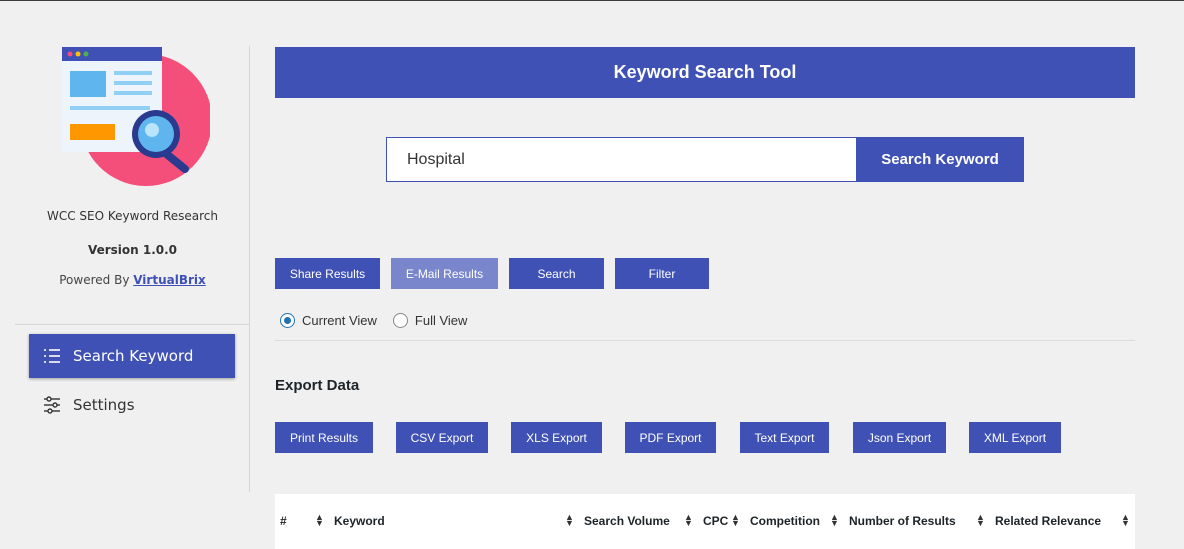  What do you see at coordinates (1048, 521) in the screenshot?
I see `column-header-related-relevance: Related Relevance` at bounding box center [1048, 521].